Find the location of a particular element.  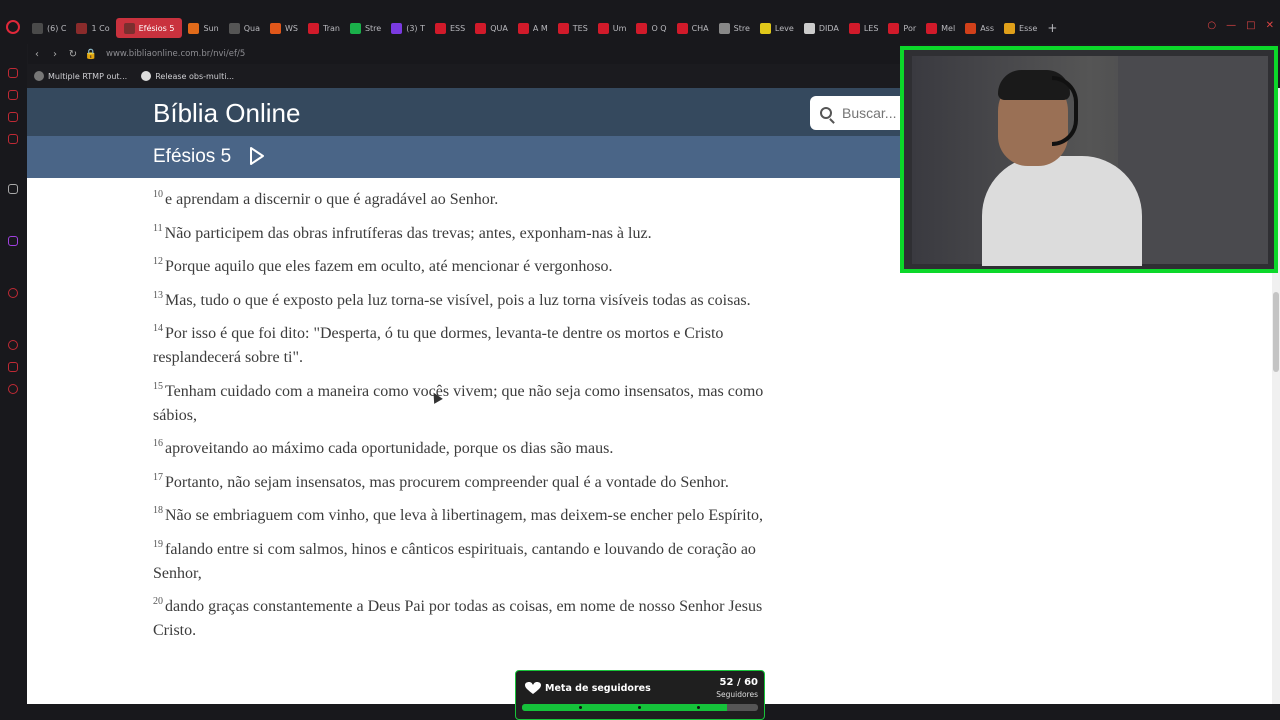

tab-active: Efésios 5 is located at coordinates (149, 28).